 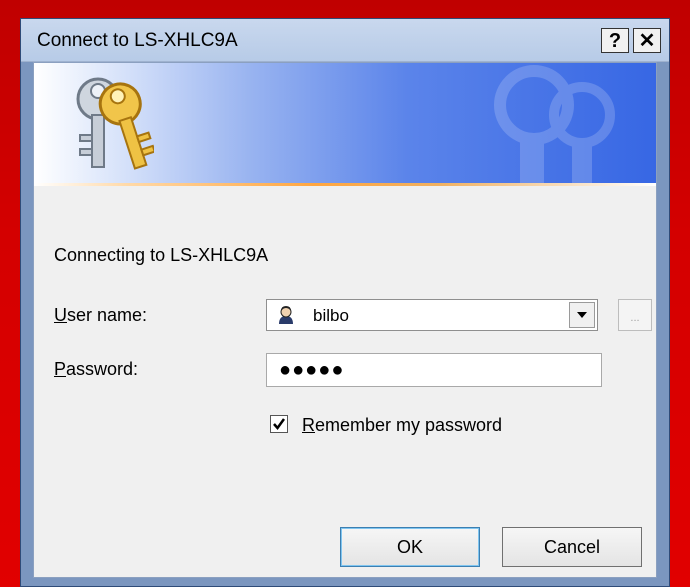 What do you see at coordinates (345, 184) in the screenshot?
I see `banner-divider` at bounding box center [345, 184].